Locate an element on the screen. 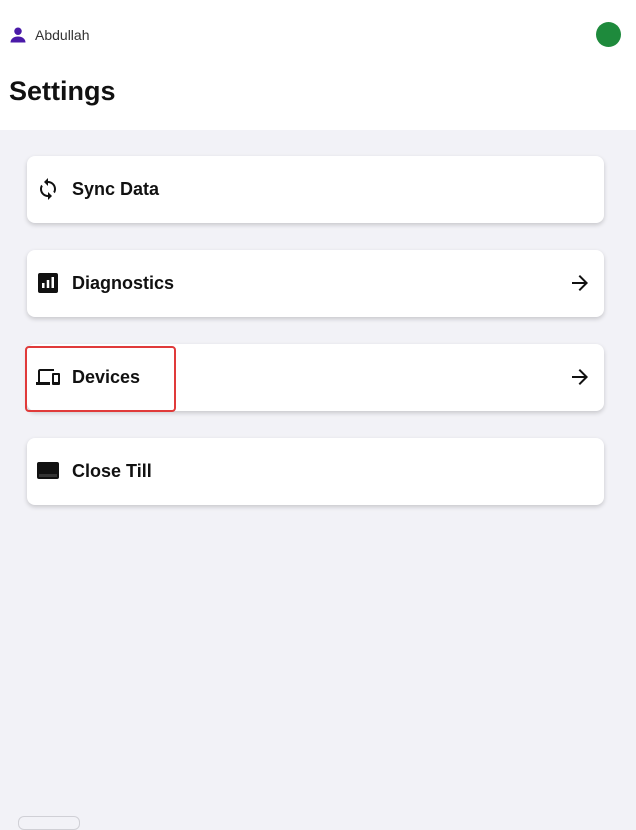  devices-icon is located at coordinates (48, 377).